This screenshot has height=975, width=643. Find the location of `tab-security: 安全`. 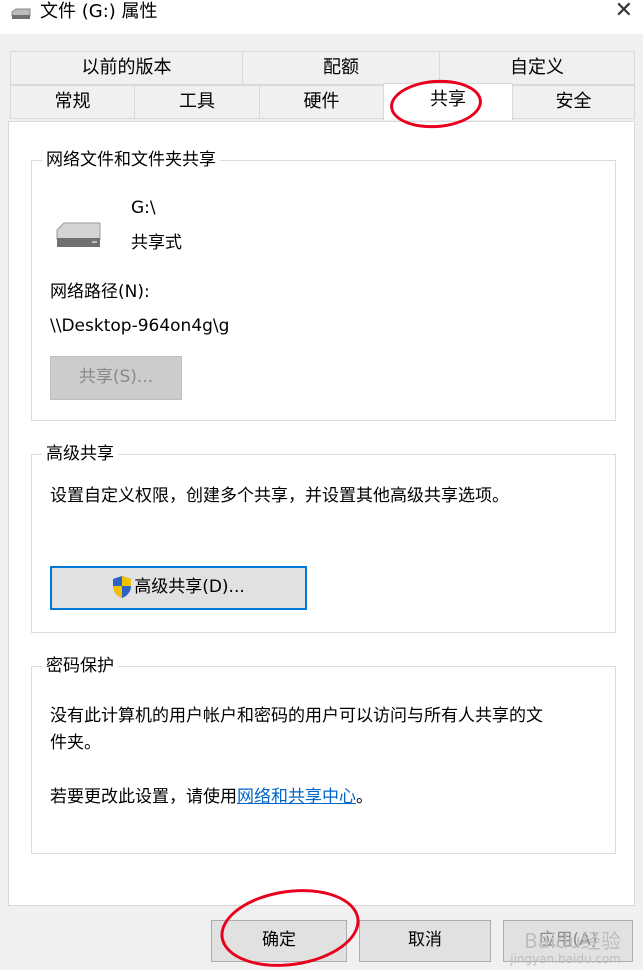

tab-security: 安全 is located at coordinates (573, 102).